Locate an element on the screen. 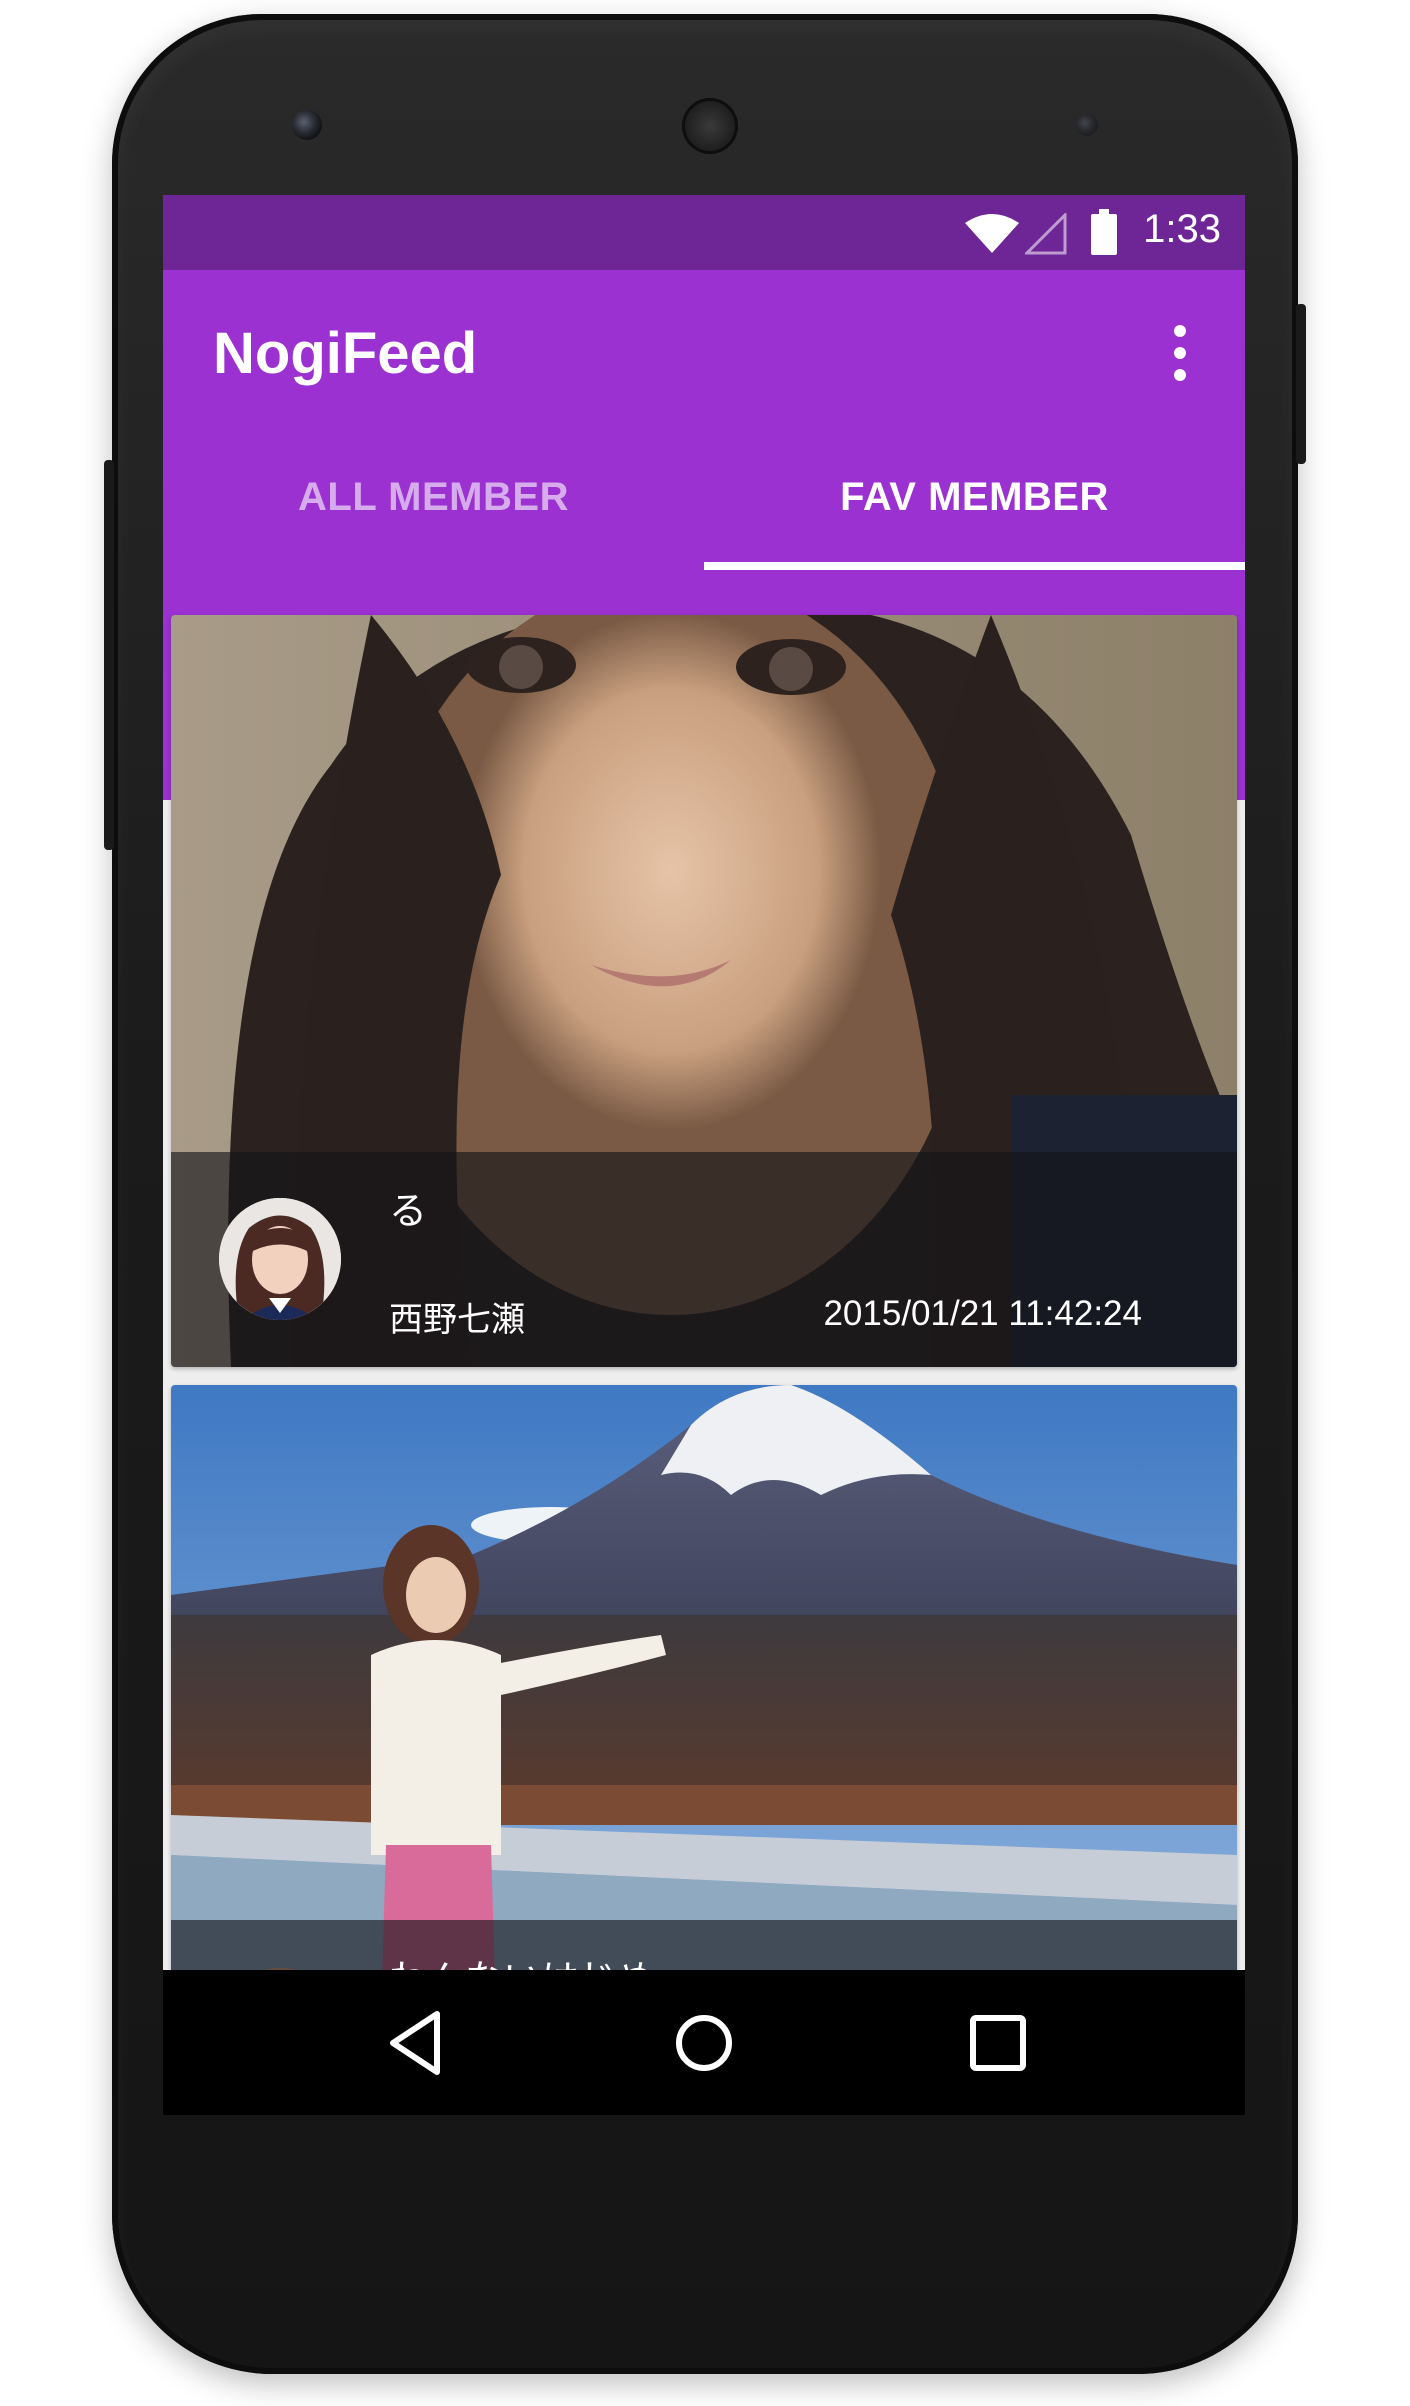 Image resolution: width=1410 pixels, height=2406 pixels. app-title: NogiFeed is located at coordinates (345, 353).